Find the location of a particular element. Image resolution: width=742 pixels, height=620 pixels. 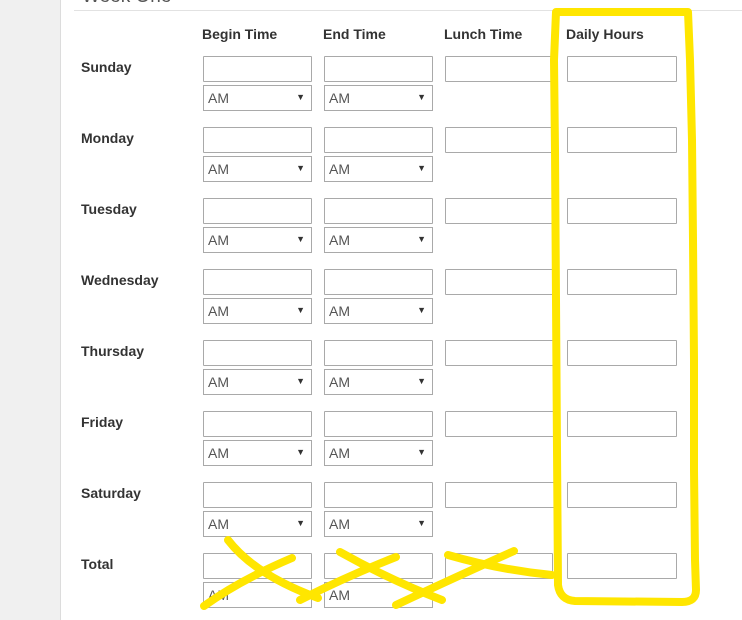

section-divider is located at coordinates (408, 10).